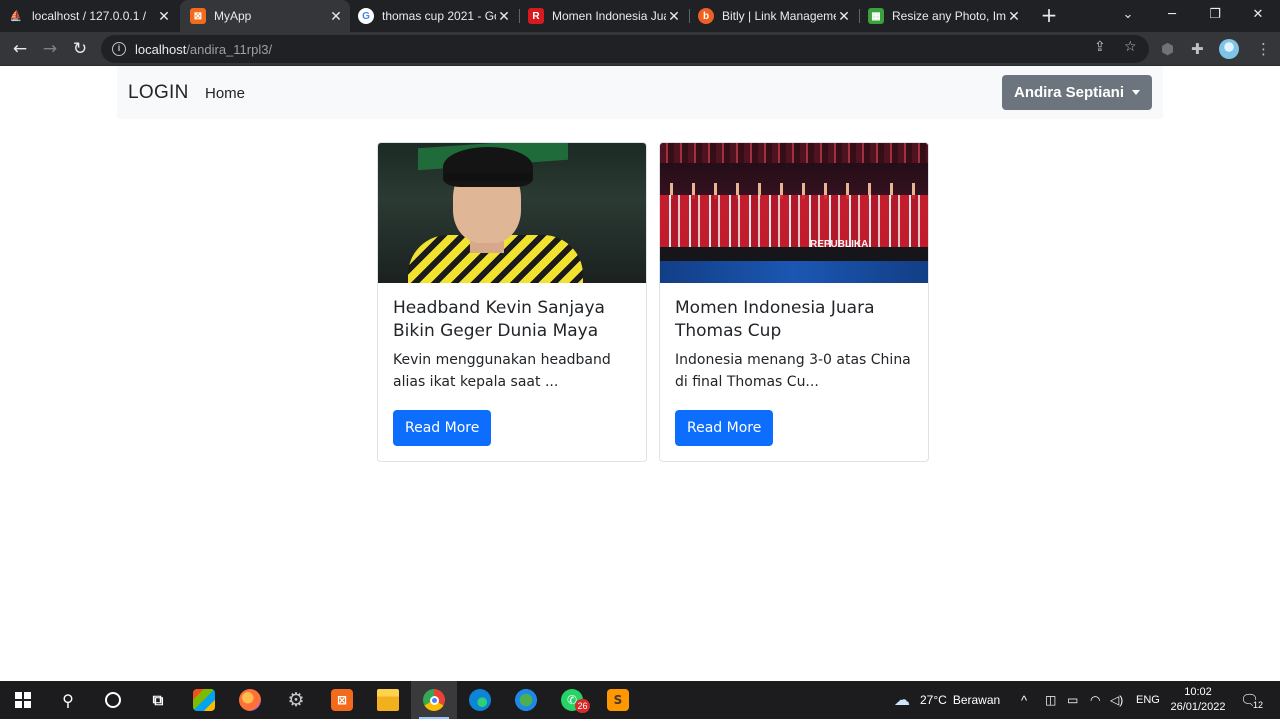 This screenshot has height=719, width=1280. Describe the element at coordinates (366, 16) in the screenshot. I see `google-icon: G` at that location.